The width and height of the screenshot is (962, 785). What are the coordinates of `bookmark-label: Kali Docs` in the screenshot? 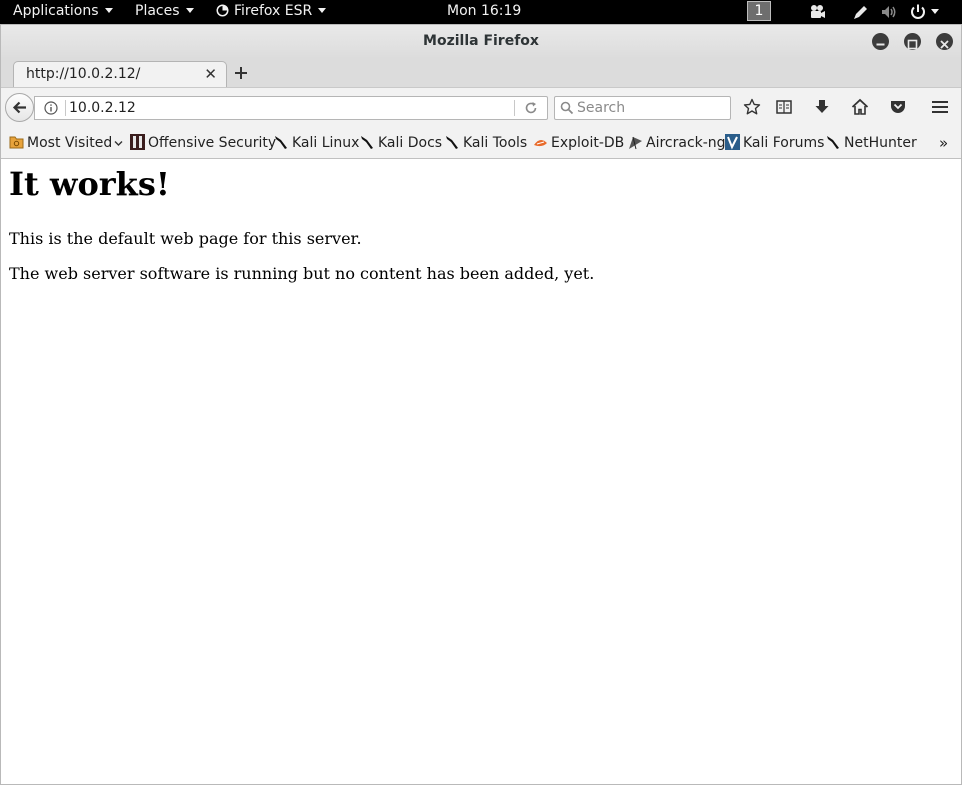 It's located at (410, 143).